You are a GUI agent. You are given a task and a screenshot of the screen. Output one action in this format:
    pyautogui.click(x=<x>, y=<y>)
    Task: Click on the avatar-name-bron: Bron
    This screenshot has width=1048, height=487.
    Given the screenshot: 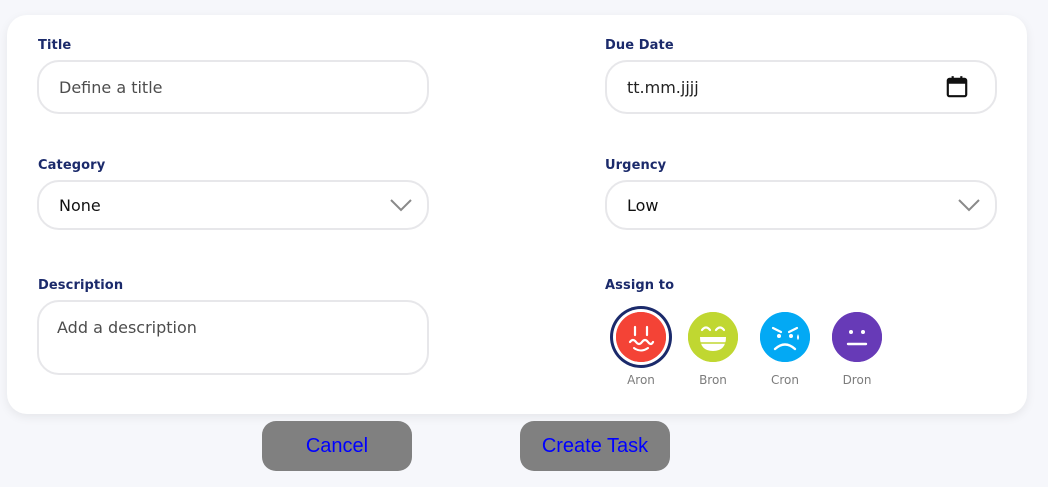 What is the action you would take?
    pyautogui.click(x=713, y=380)
    